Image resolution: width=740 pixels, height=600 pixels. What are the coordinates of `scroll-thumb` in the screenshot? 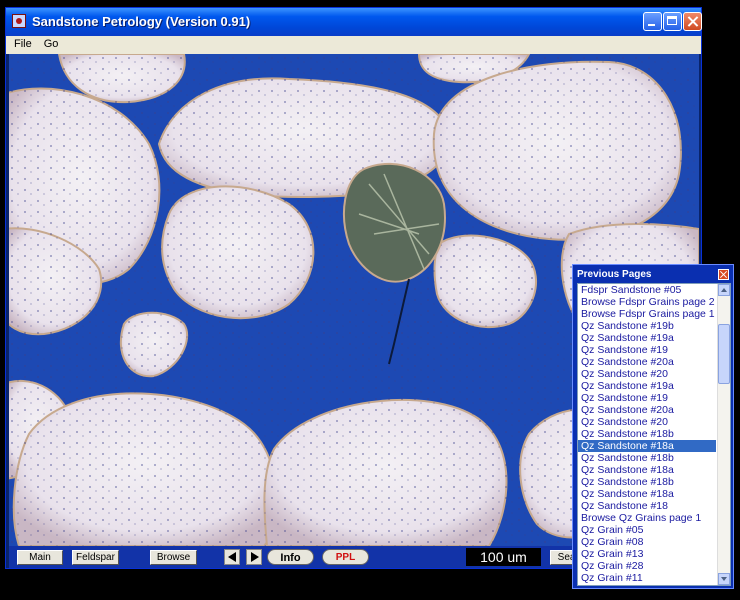 It's located at (724, 354).